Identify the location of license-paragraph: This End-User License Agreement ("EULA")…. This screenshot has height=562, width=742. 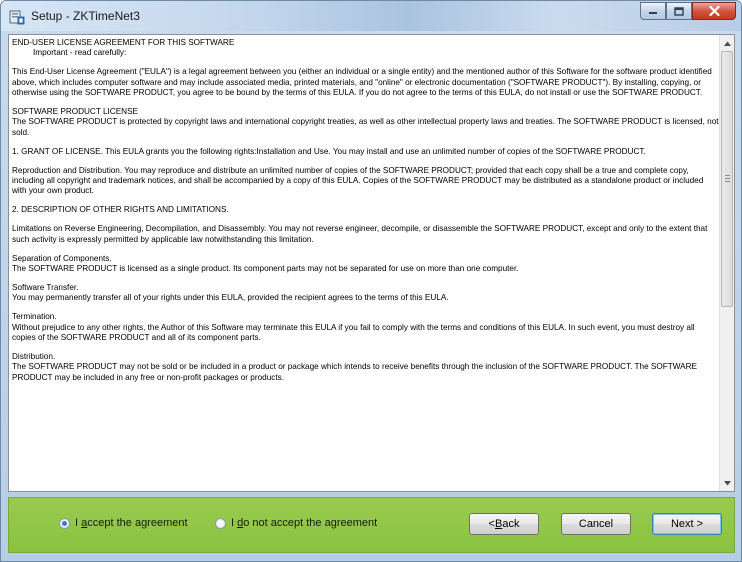
(362, 82).